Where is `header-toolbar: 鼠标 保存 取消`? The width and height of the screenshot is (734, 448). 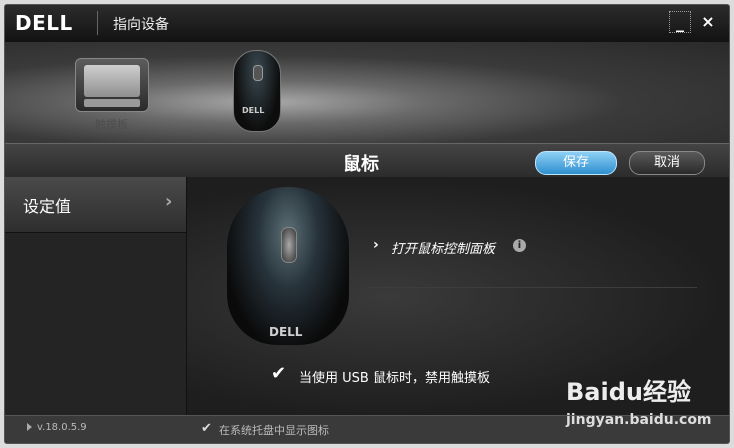 header-toolbar: 鼠标 保存 取消 is located at coordinates (367, 161).